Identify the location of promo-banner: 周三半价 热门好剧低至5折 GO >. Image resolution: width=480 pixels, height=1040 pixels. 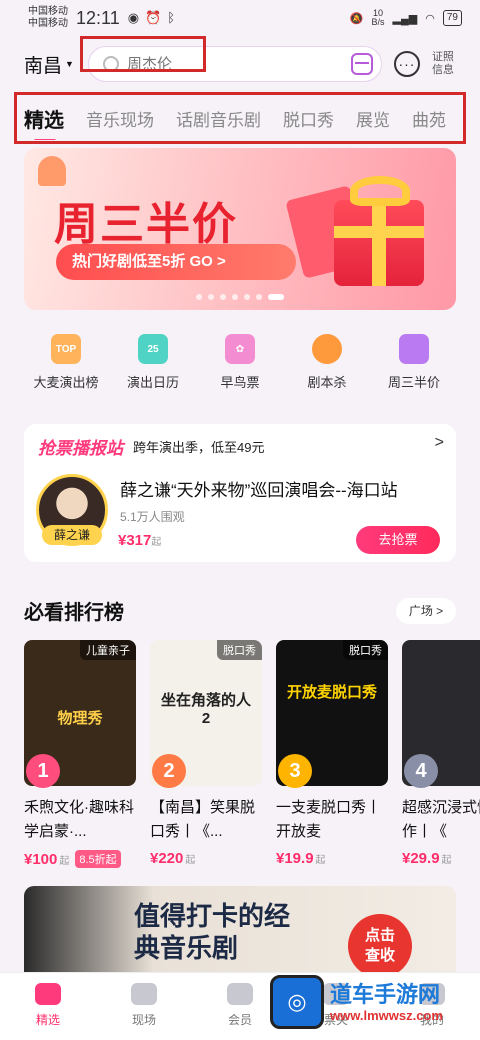
(240, 229).